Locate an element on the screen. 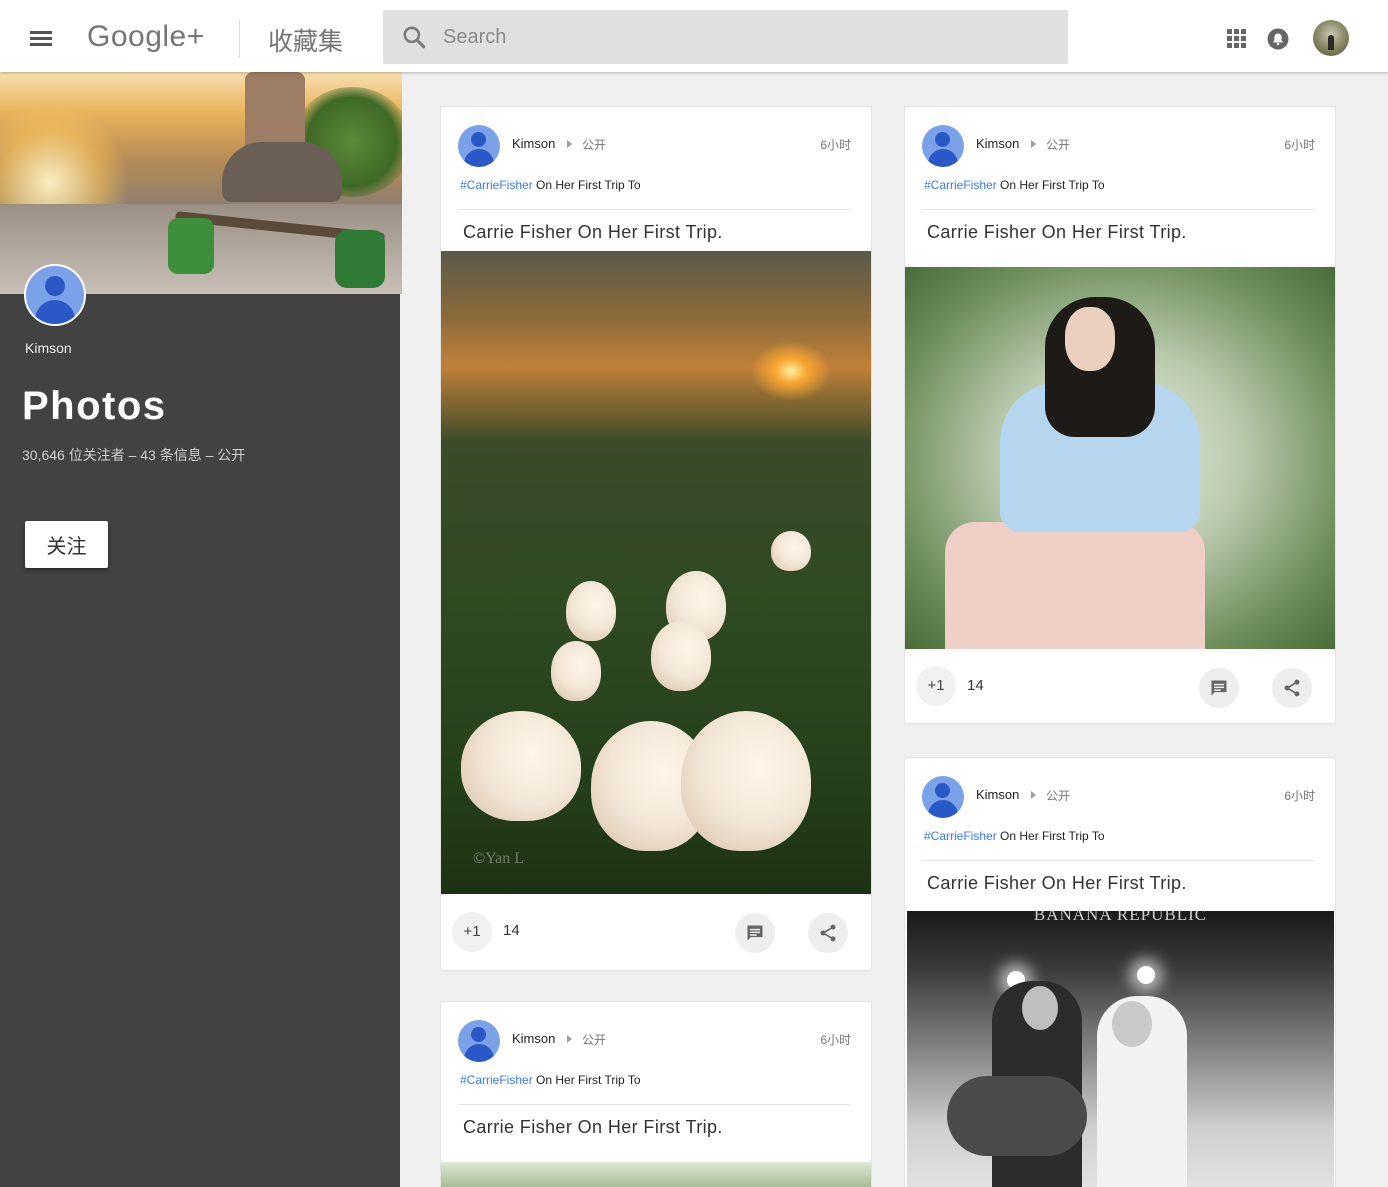 The height and width of the screenshot is (1187, 1388). collection-title: Photos is located at coordinates (94, 406).